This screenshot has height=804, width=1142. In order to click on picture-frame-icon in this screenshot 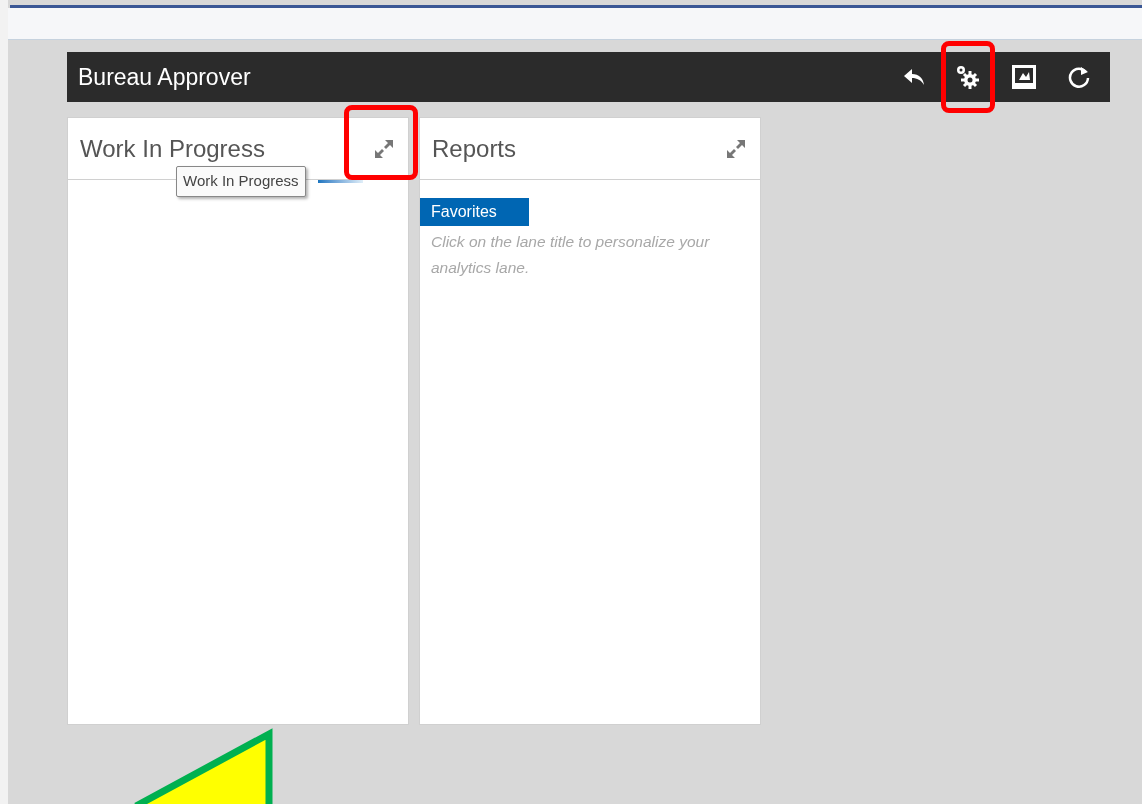, I will do `click(1024, 77)`.